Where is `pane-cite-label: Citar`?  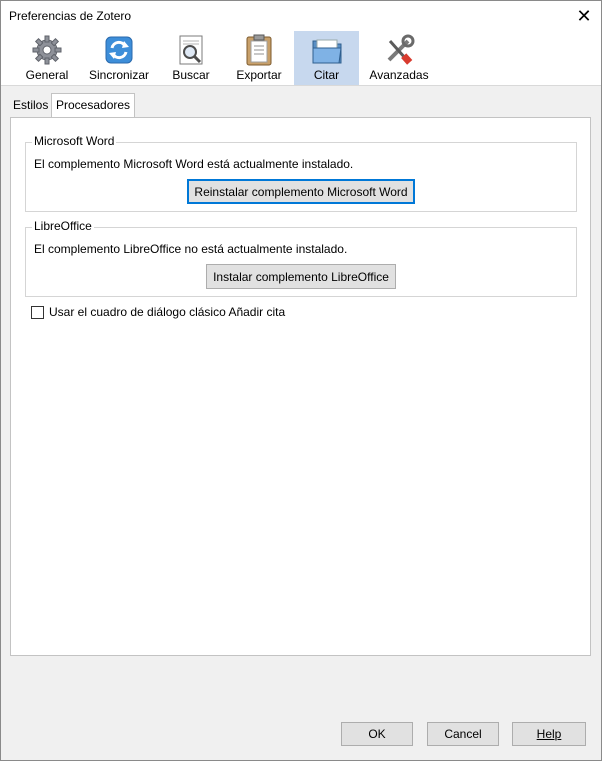 pane-cite-label: Citar is located at coordinates (326, 75).